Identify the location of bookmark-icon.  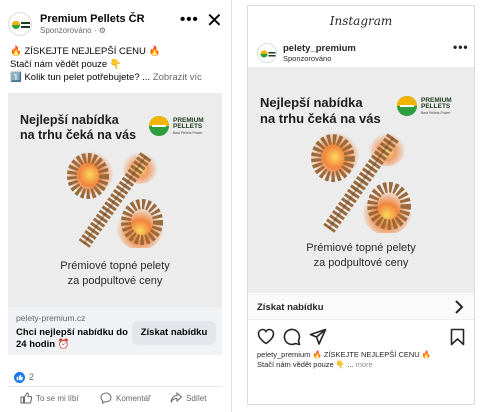
(457, 337).